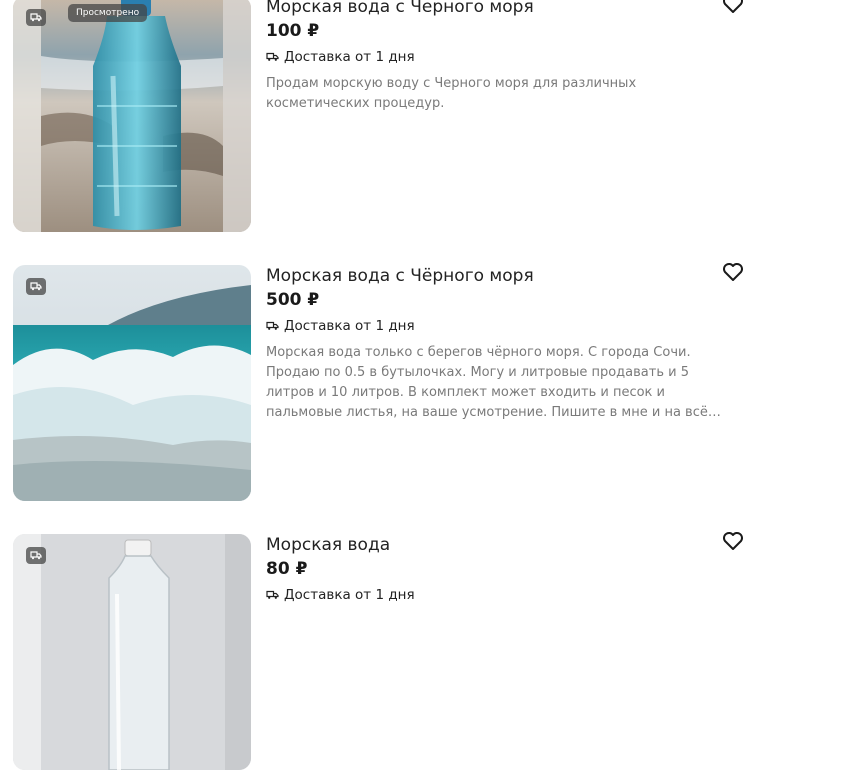  Describe the element at coordinates (293, 31) in the screenshot. I see `listing-price: 100 ₽` at that location.